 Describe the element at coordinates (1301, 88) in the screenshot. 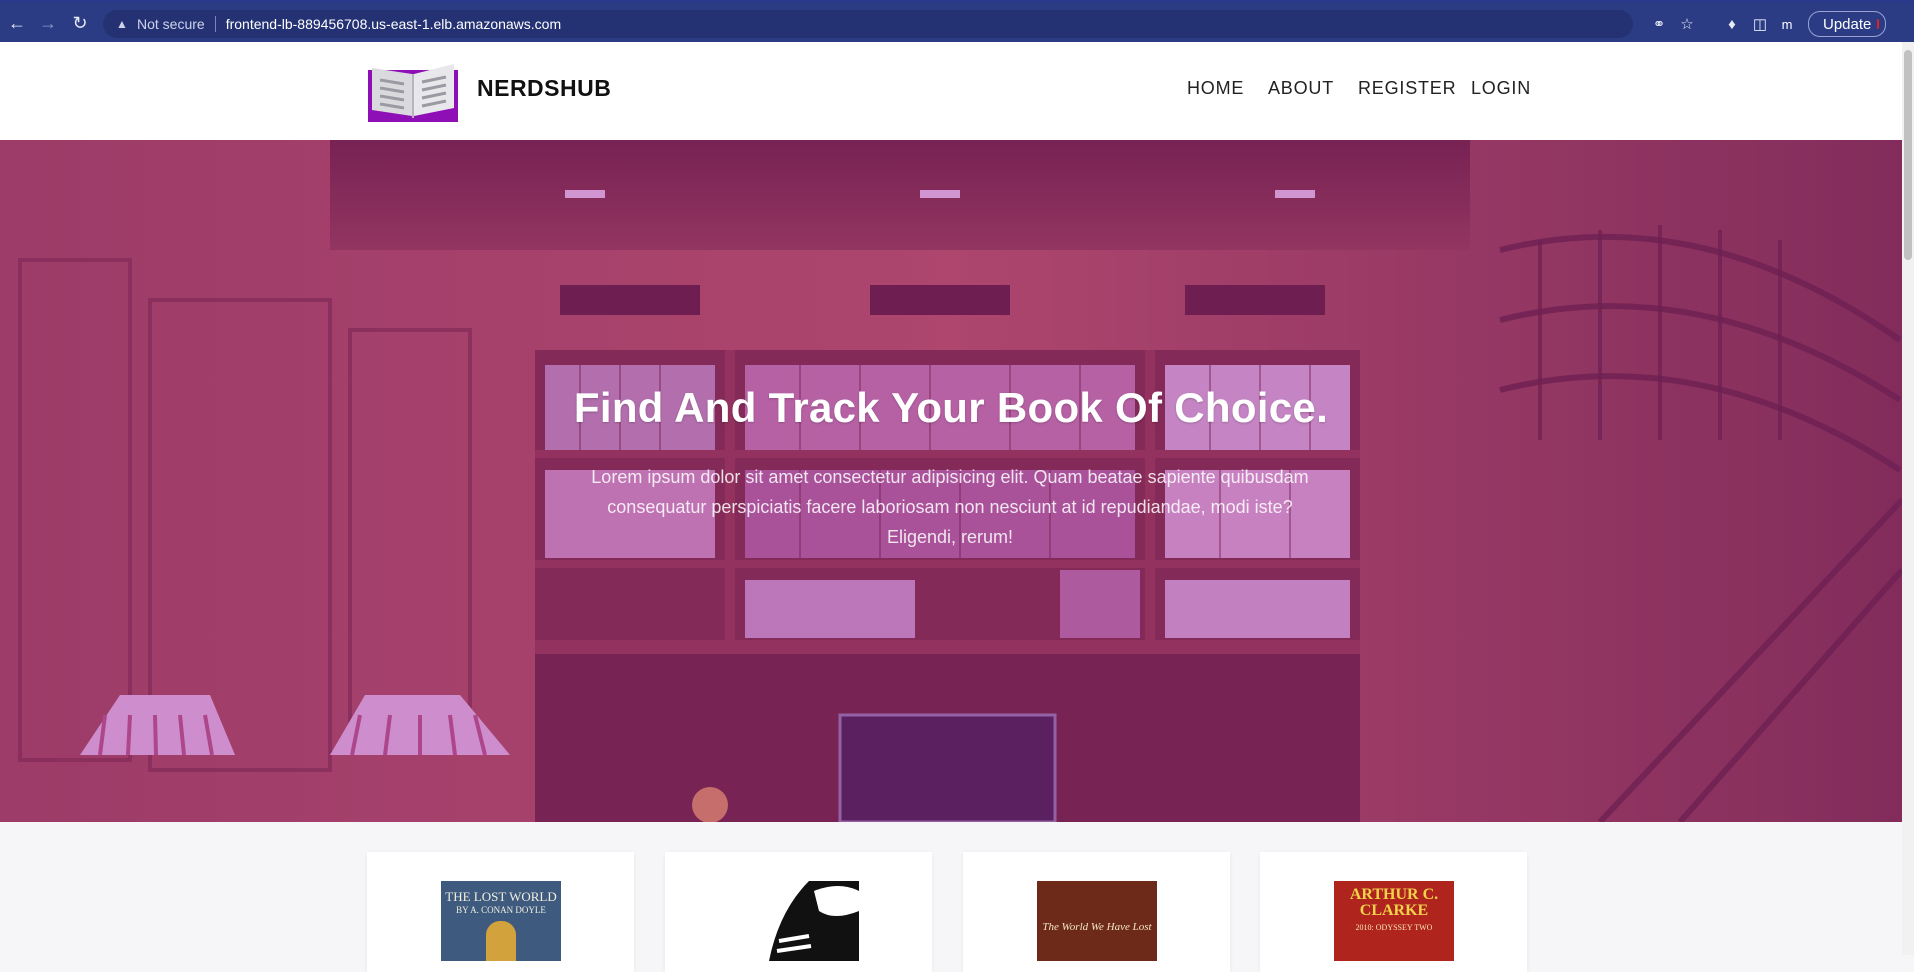

I see `nav-about: ABOUT` at that location.